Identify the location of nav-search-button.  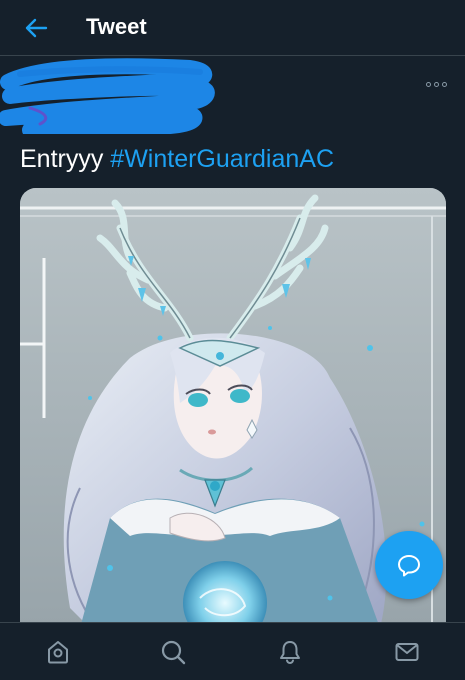
(173, 652).